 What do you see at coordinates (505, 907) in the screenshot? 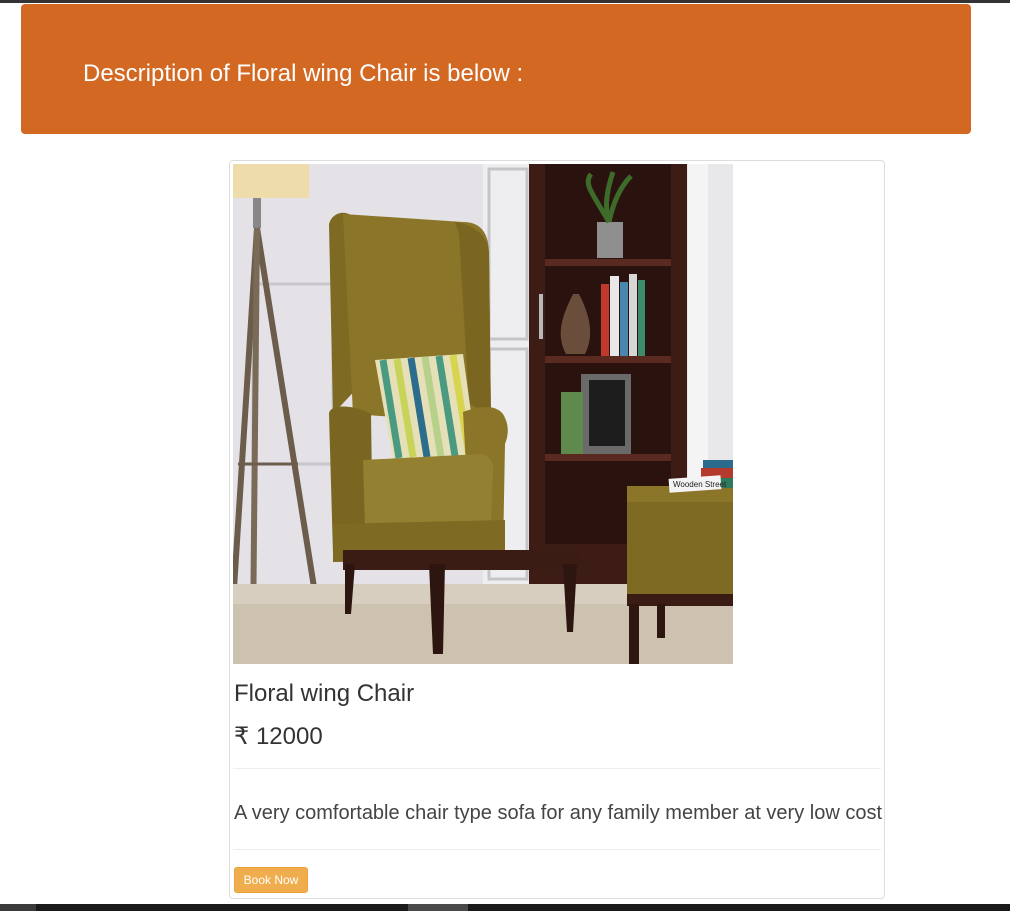
I see `taskbar` at bounding box center [505, 907].